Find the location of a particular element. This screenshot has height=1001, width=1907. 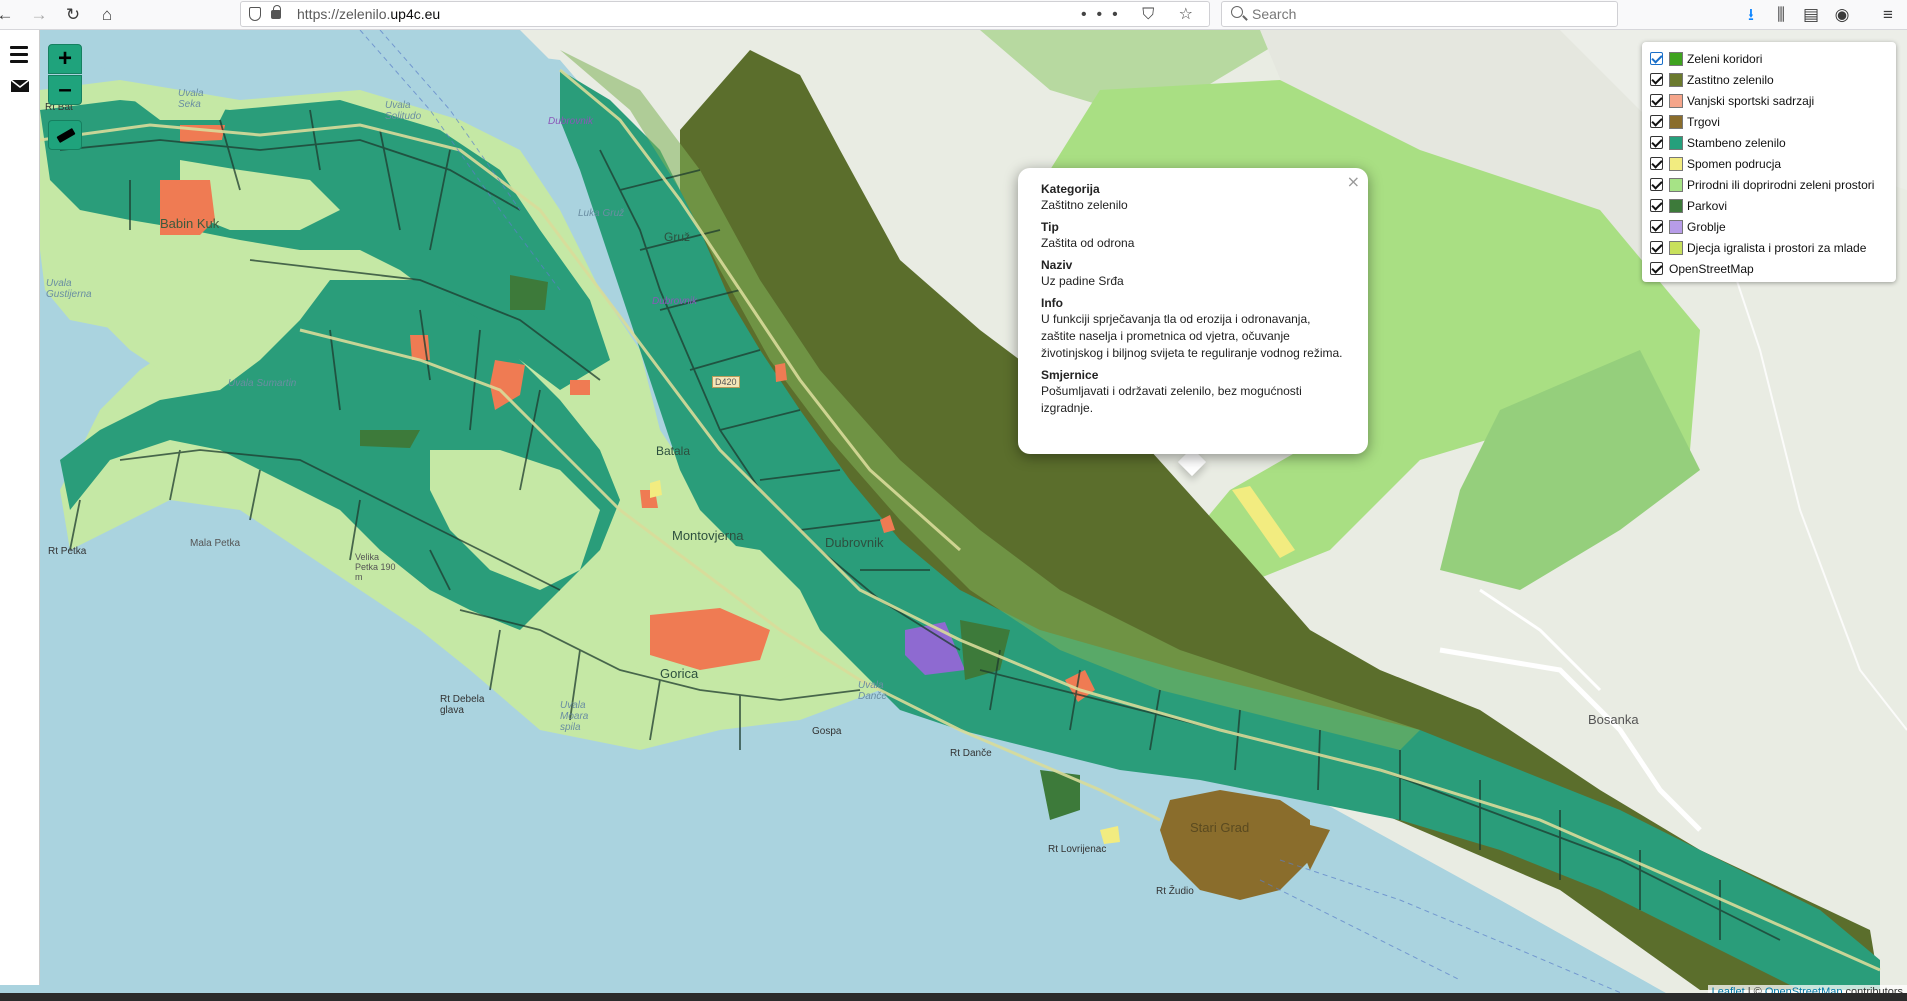

search-input is located at coordinates (1427, 14).